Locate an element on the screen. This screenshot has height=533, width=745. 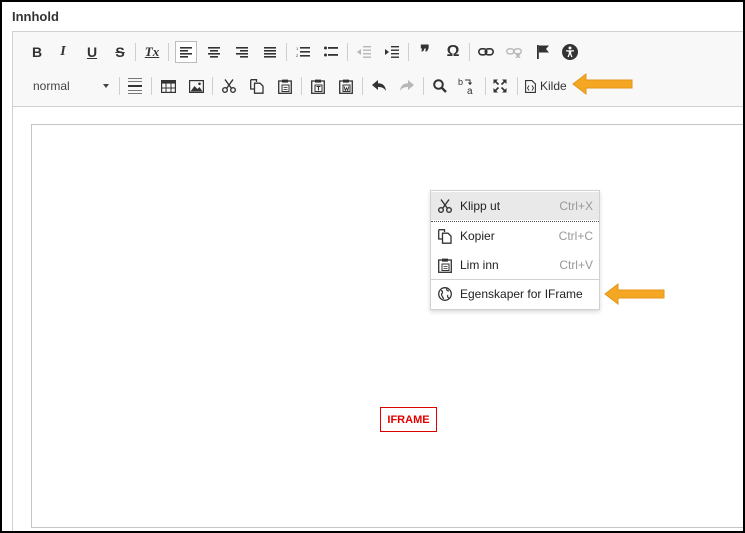
maximize-icon is located at coordinates (500, 86).